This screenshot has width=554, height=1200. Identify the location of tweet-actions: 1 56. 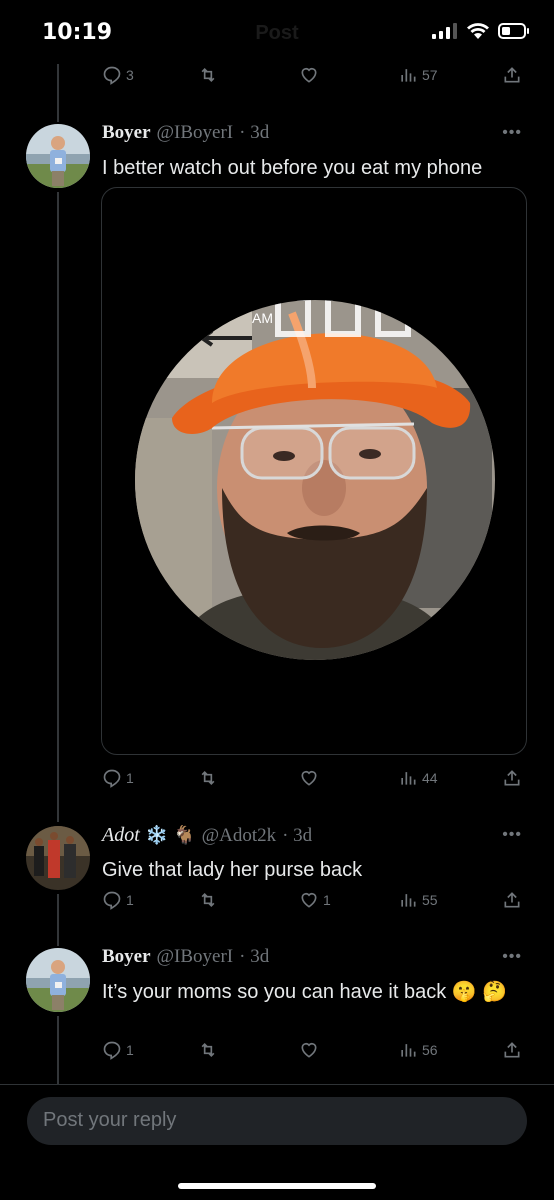
(314, 1052).